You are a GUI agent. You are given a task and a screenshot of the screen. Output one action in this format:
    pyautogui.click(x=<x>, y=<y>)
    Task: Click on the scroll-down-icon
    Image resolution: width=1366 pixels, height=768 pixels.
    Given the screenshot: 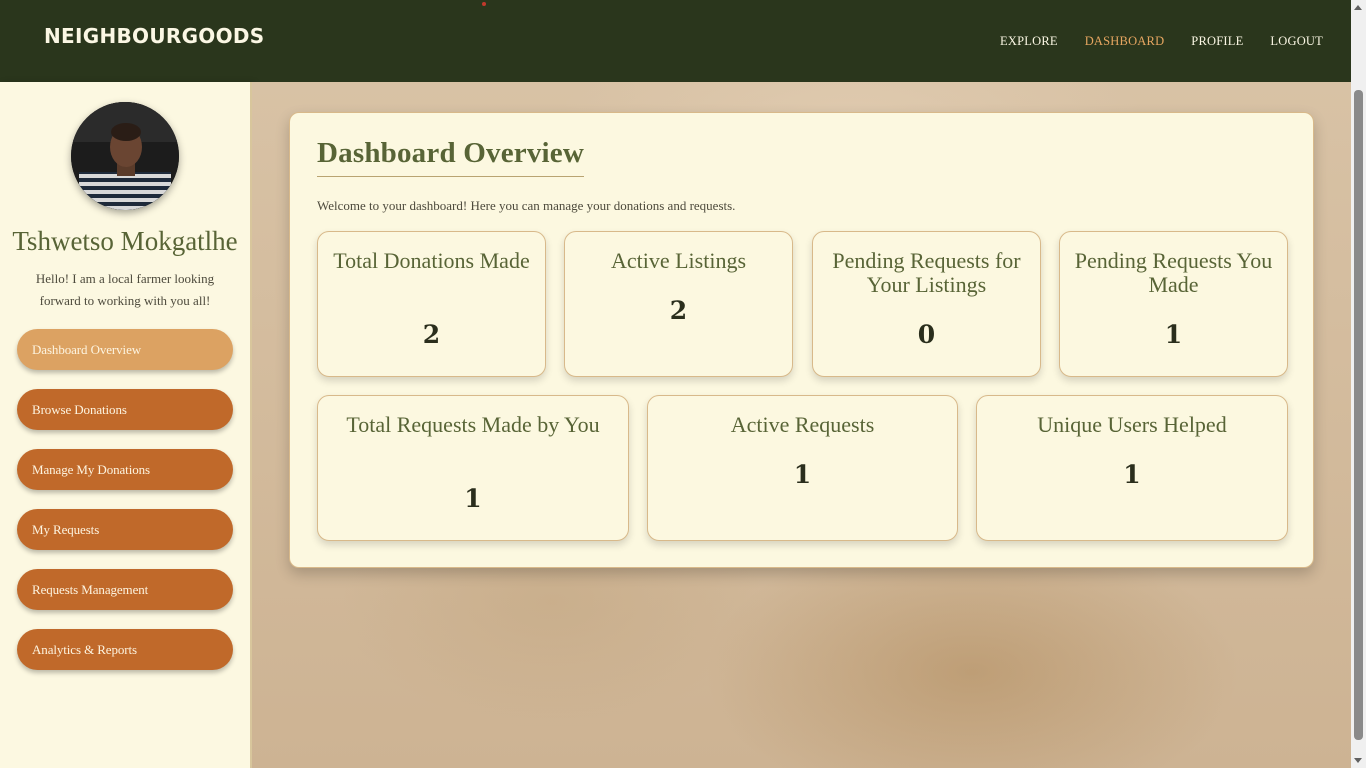 What is the action you would take?
    pyautogui.click(x=1358, y=760)
    